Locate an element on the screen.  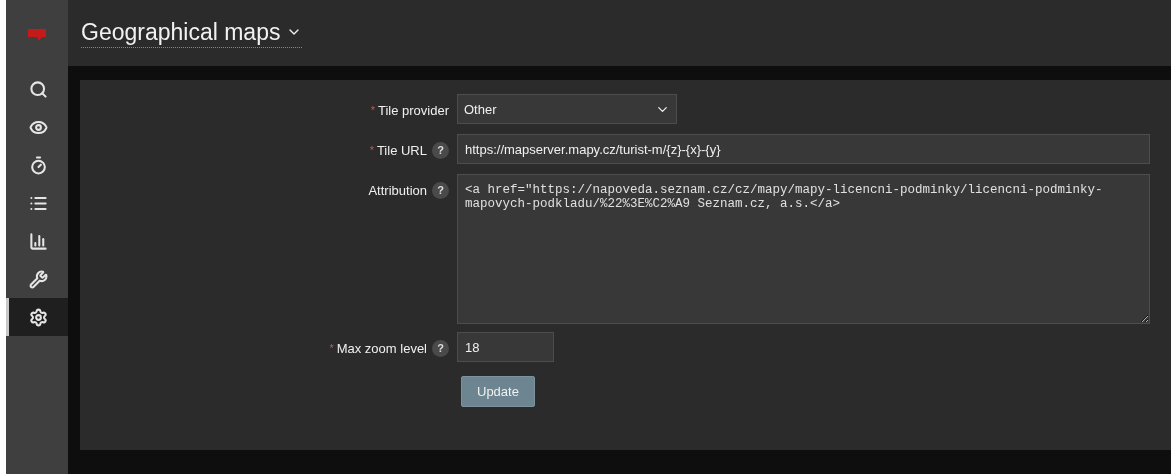
tile-provider-select: Other is located at coordinates (567, 109).